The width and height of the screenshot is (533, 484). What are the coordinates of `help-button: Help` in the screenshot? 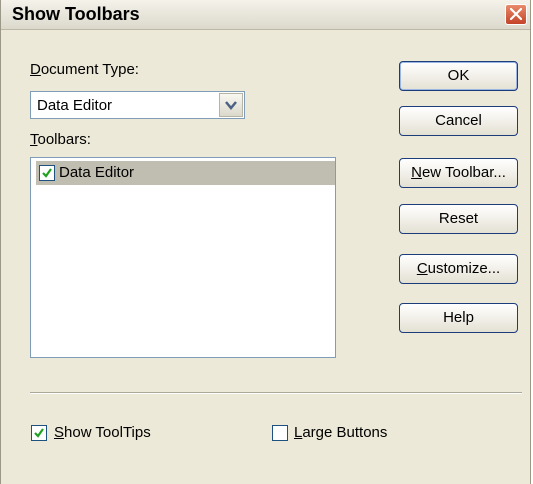 It's located at (458, 318).